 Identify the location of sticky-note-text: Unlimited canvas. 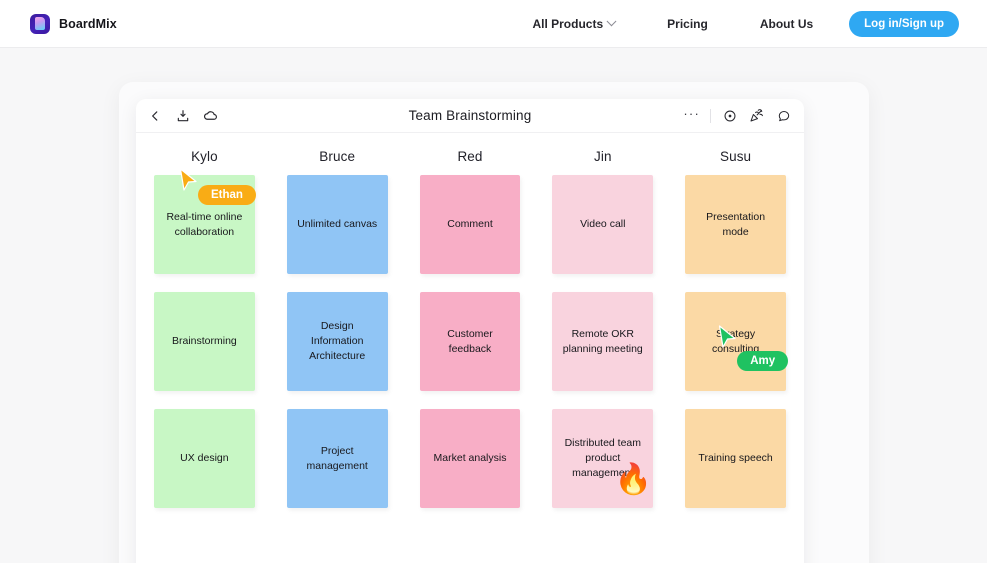
(337, 224).